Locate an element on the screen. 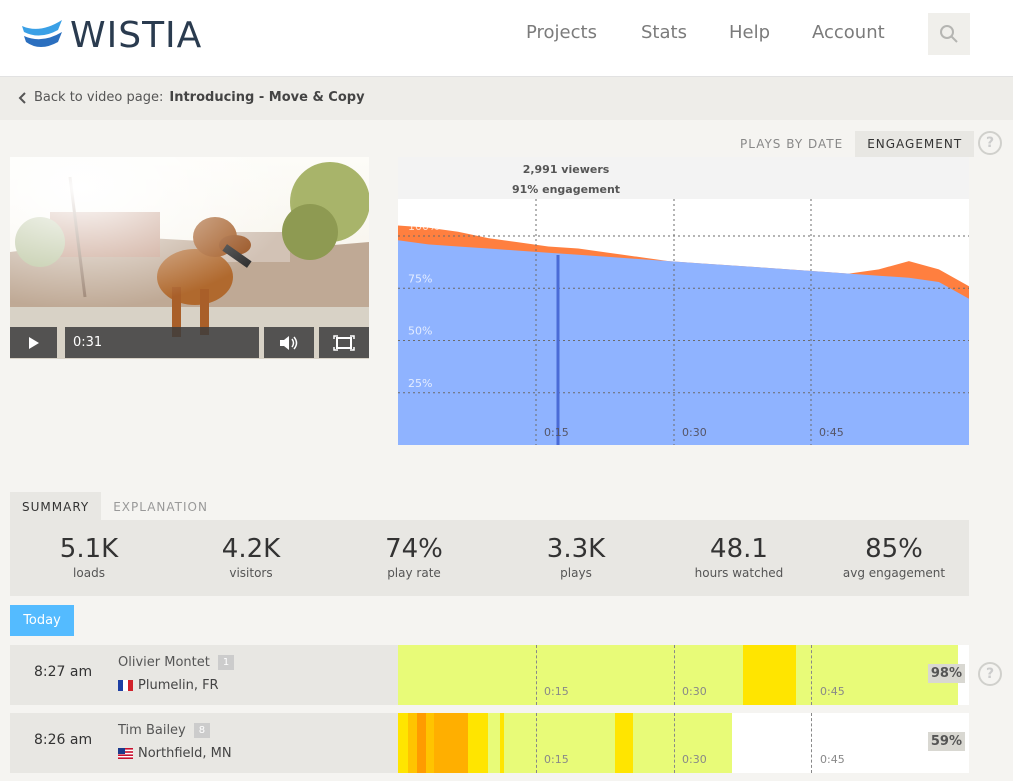 Image resolution: width=1013 pixels, height=781 pixels. progress-bar: 0:31 is located at coordinates (162, 342).